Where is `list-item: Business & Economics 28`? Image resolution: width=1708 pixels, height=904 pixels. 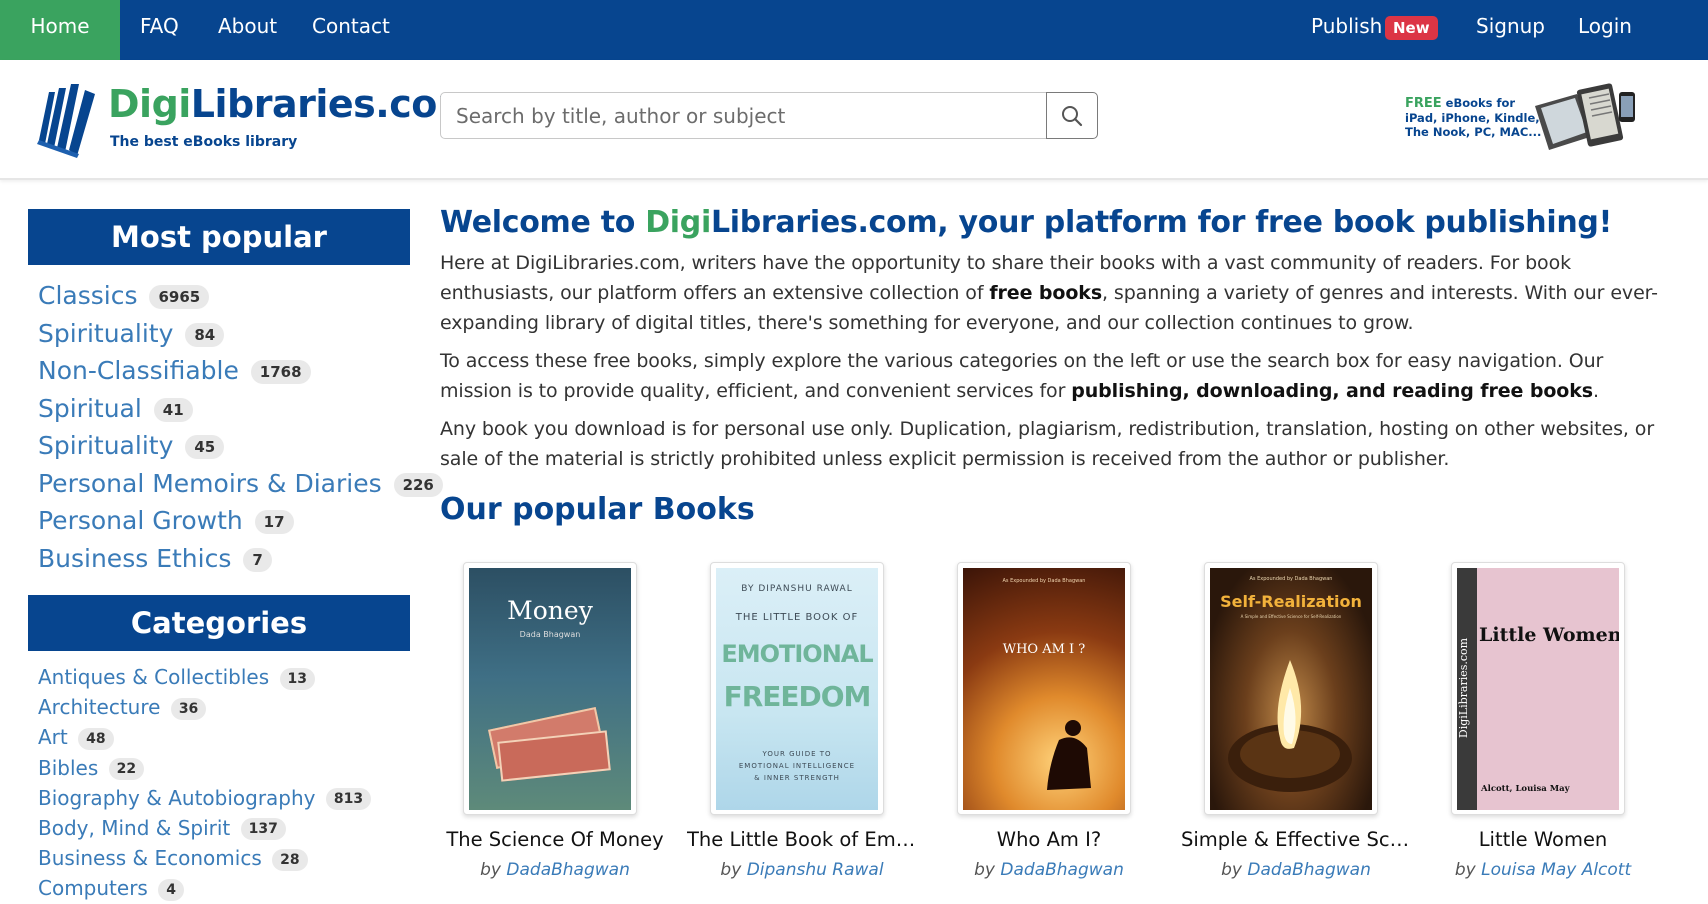 list-item: Business & Economics 28 is located at coordinates (204, 858).